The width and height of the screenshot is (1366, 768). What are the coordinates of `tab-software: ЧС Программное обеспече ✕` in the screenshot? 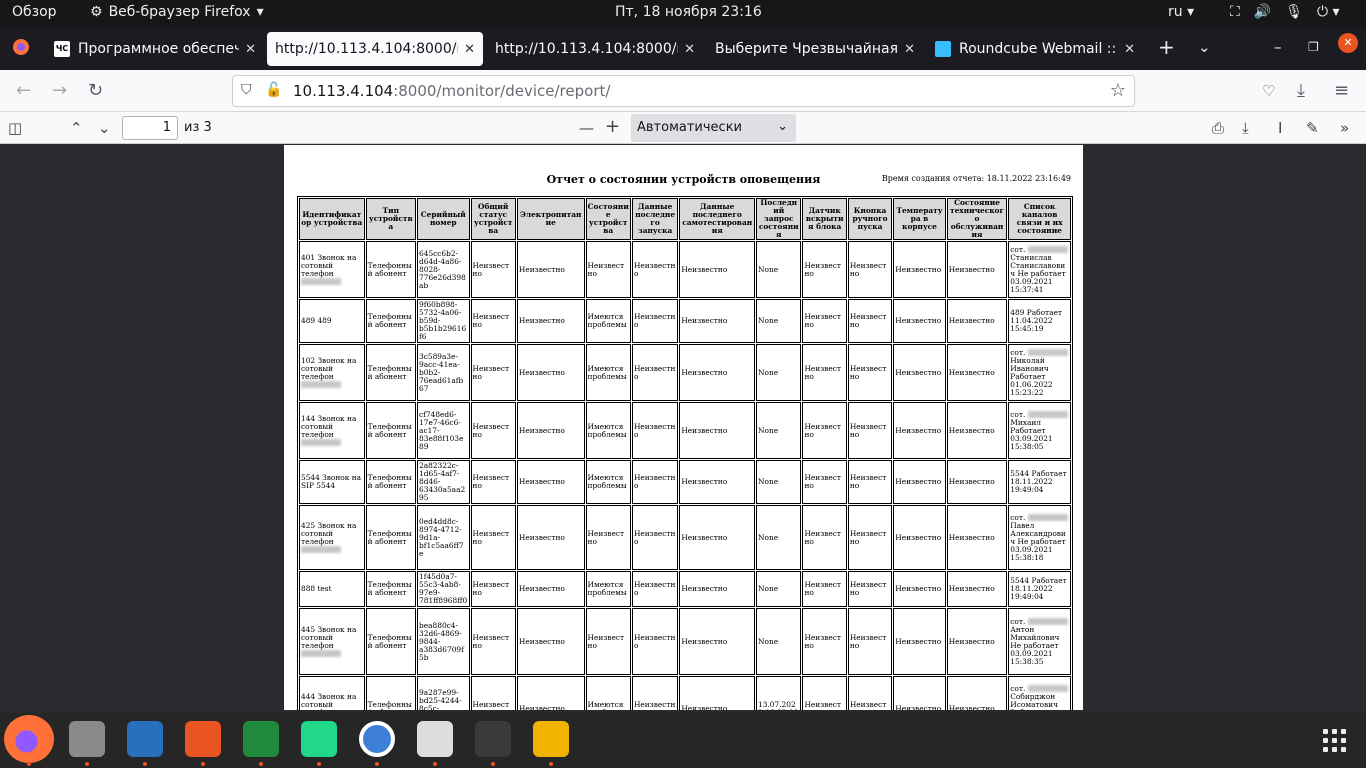 It's located at (155, 49).